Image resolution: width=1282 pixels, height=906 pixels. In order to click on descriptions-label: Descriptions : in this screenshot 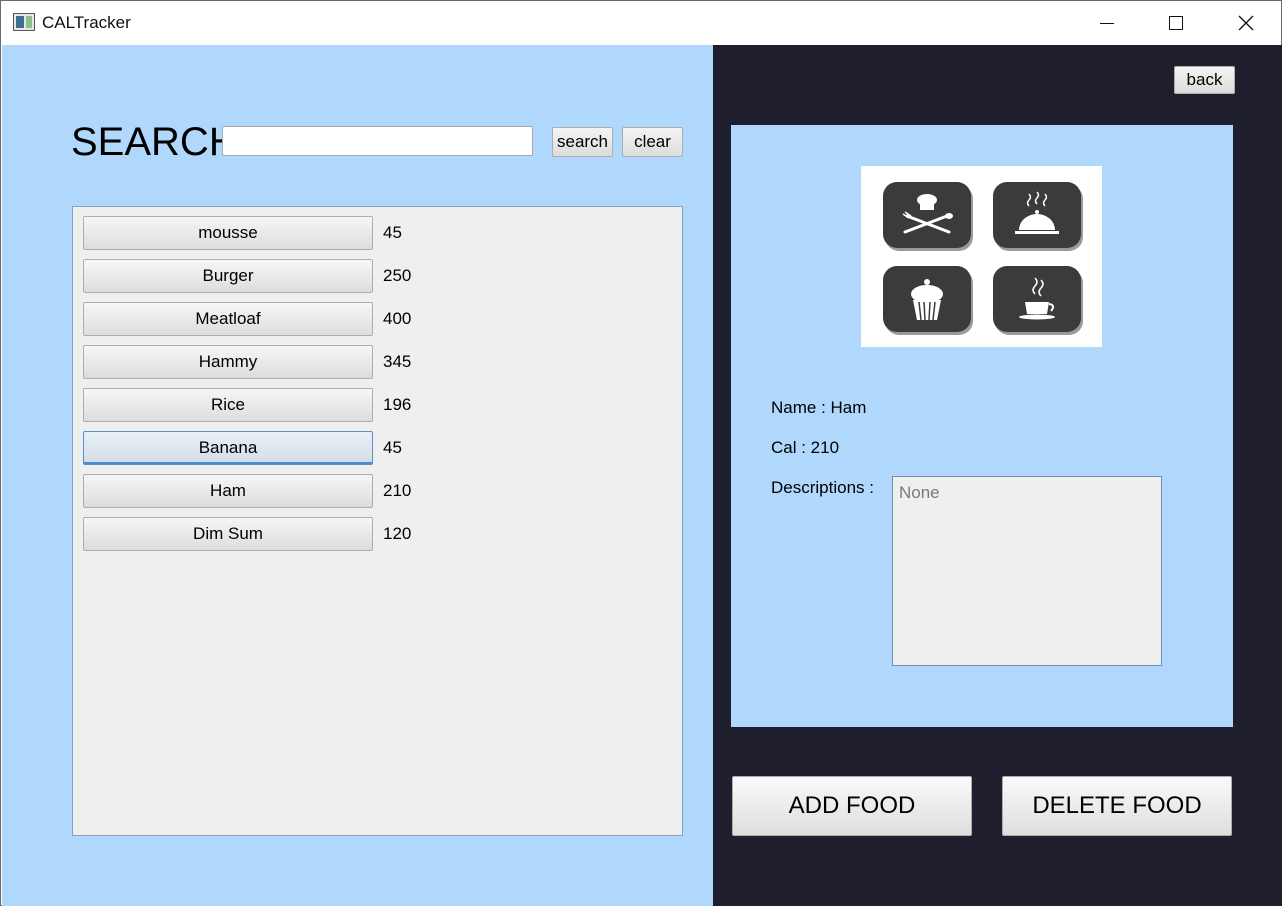, I will do `click(822, 487)`.